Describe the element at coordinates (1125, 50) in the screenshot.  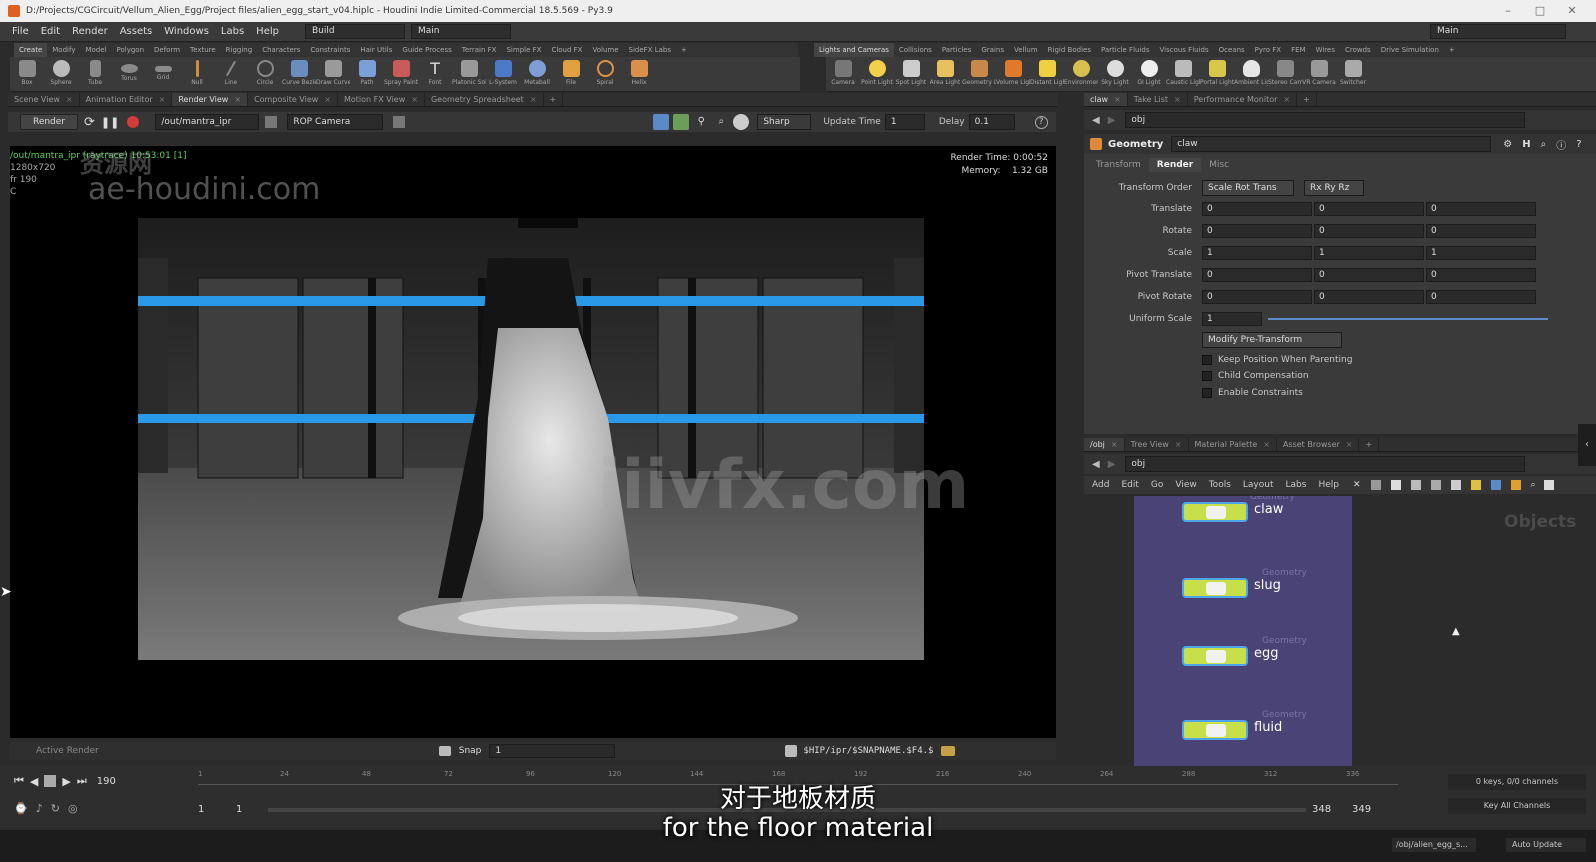
I see `shelf-tab: Particle Fluids` at that location.